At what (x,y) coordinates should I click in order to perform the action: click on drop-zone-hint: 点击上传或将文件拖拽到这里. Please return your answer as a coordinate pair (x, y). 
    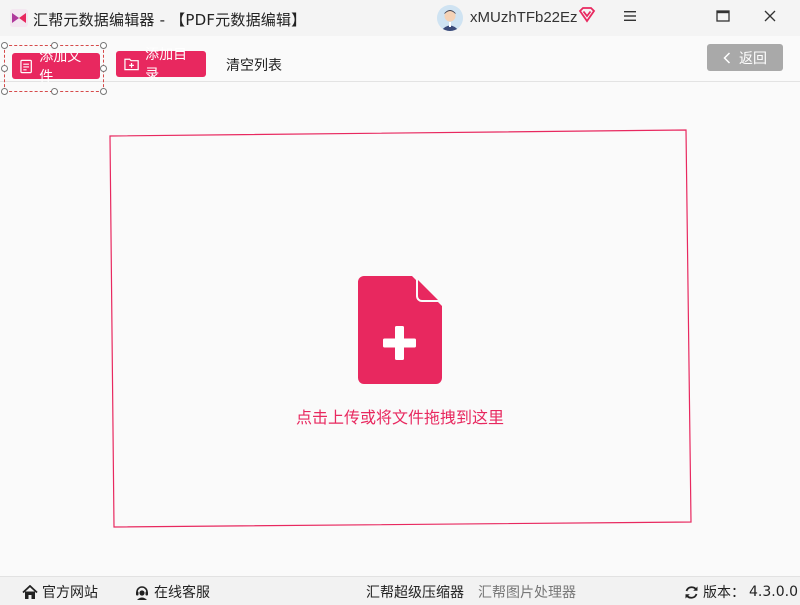
    Looking at the image, I should click on (400, 416).